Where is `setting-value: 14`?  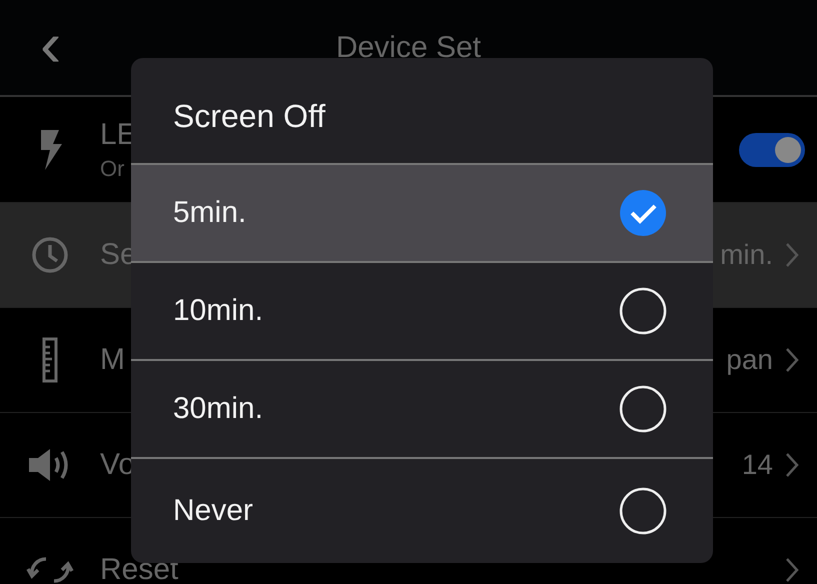 setting-value: 14 is located at coordinates (757, 465).